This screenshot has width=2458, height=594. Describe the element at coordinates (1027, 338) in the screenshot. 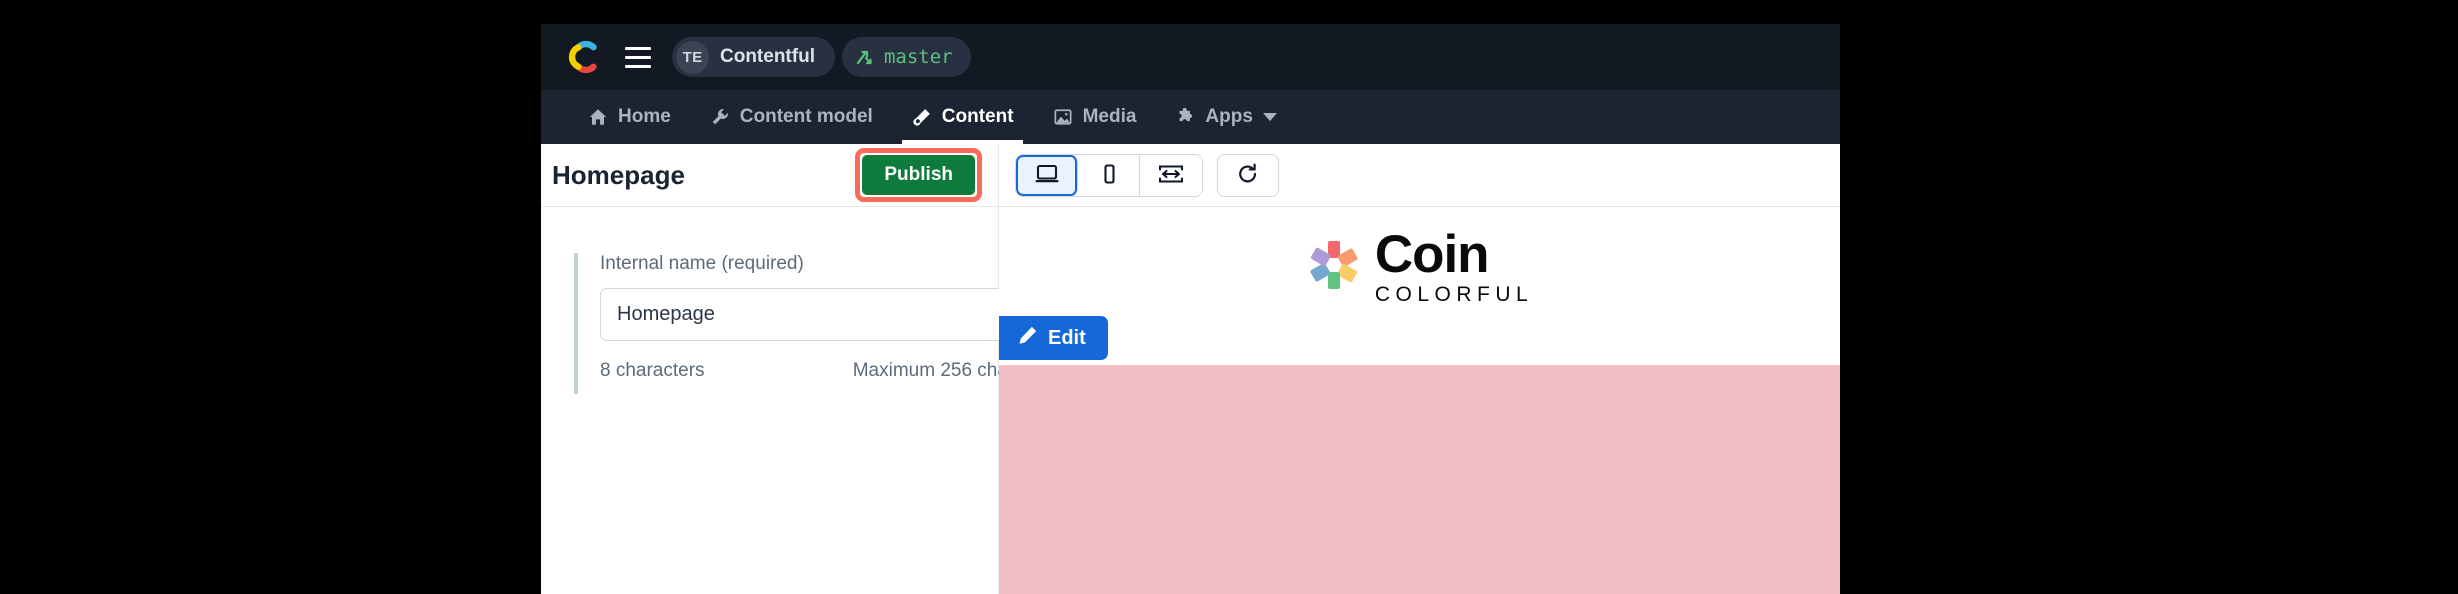

I see `pencil-icon` at that location.